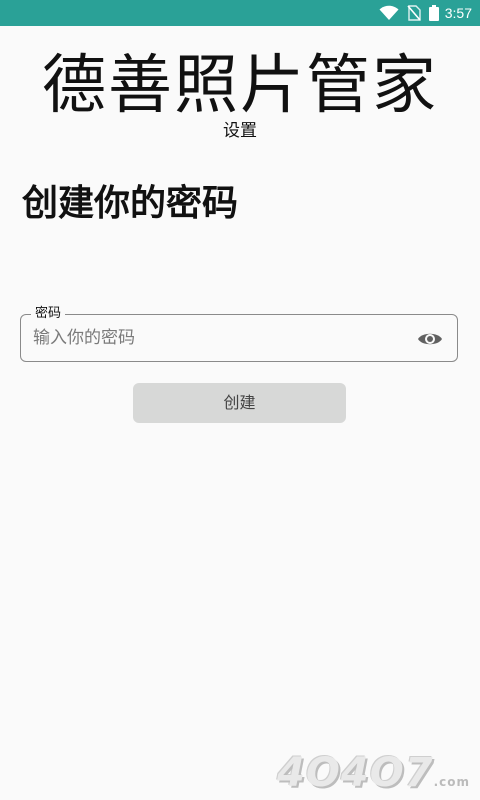 This screenshot has width=480, height=800. I want to click on battery-icon, so click(433, 13).